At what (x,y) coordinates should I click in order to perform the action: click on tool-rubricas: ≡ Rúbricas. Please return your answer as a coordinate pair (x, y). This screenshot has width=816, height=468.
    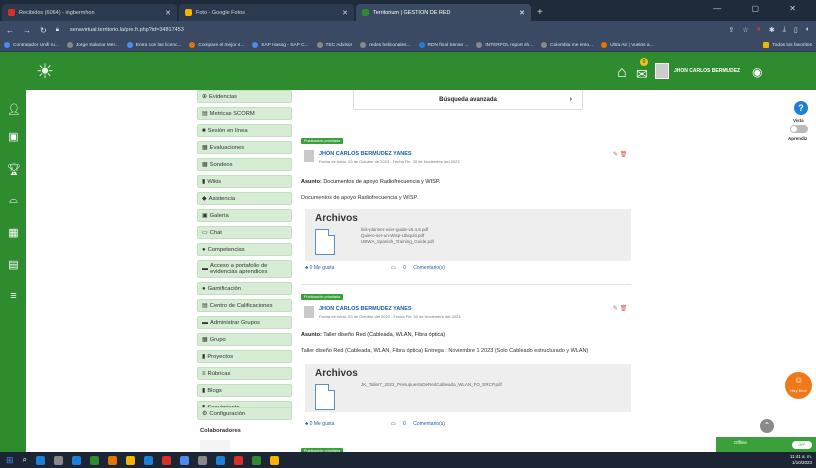
    Looking at the image, I should click on (244, 373).